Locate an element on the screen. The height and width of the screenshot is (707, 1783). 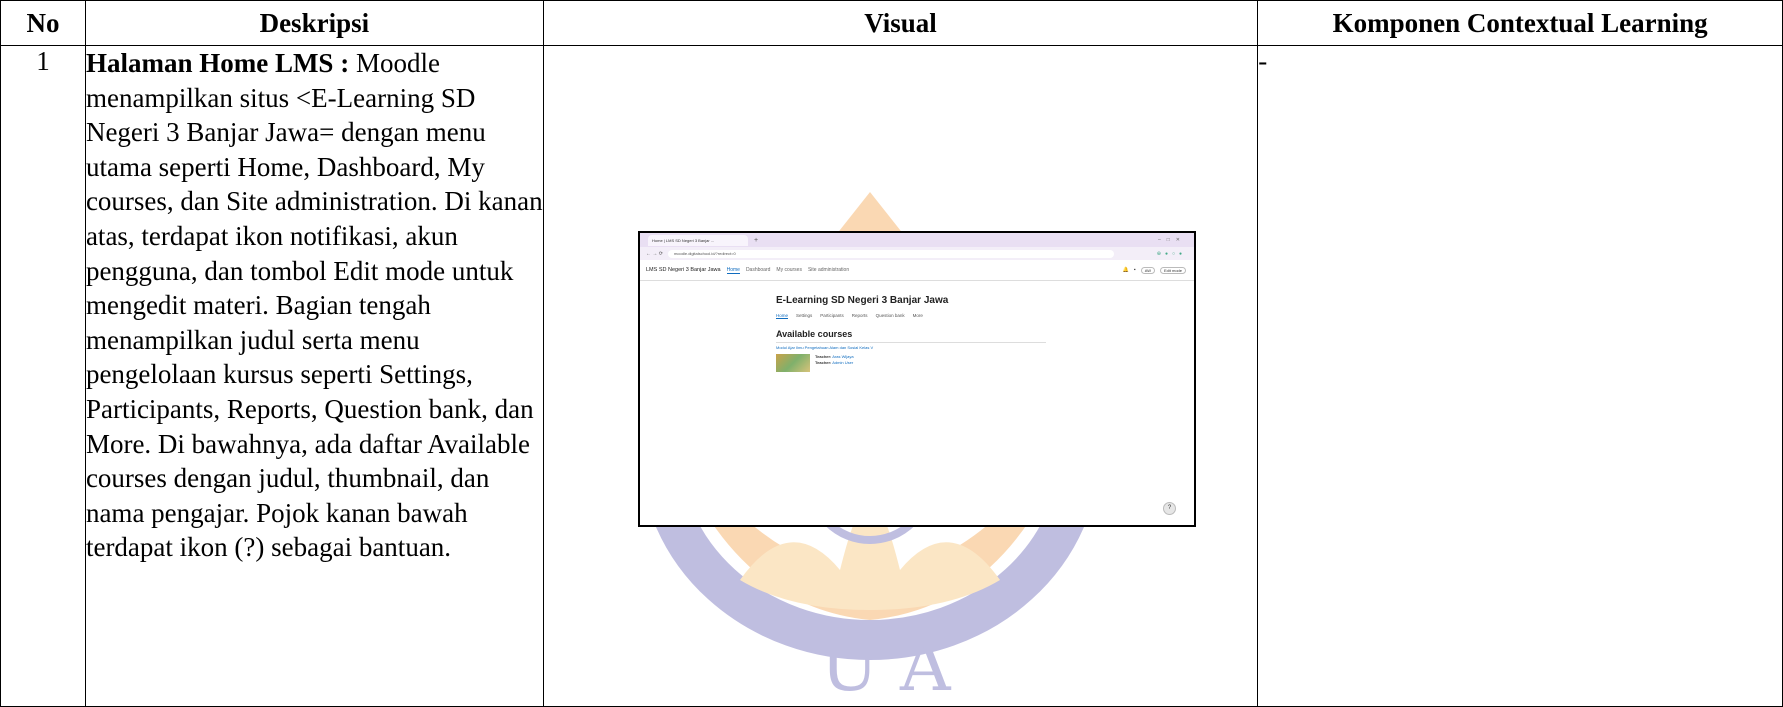
new-tab-icon: + is located at coordinates (756, 240).